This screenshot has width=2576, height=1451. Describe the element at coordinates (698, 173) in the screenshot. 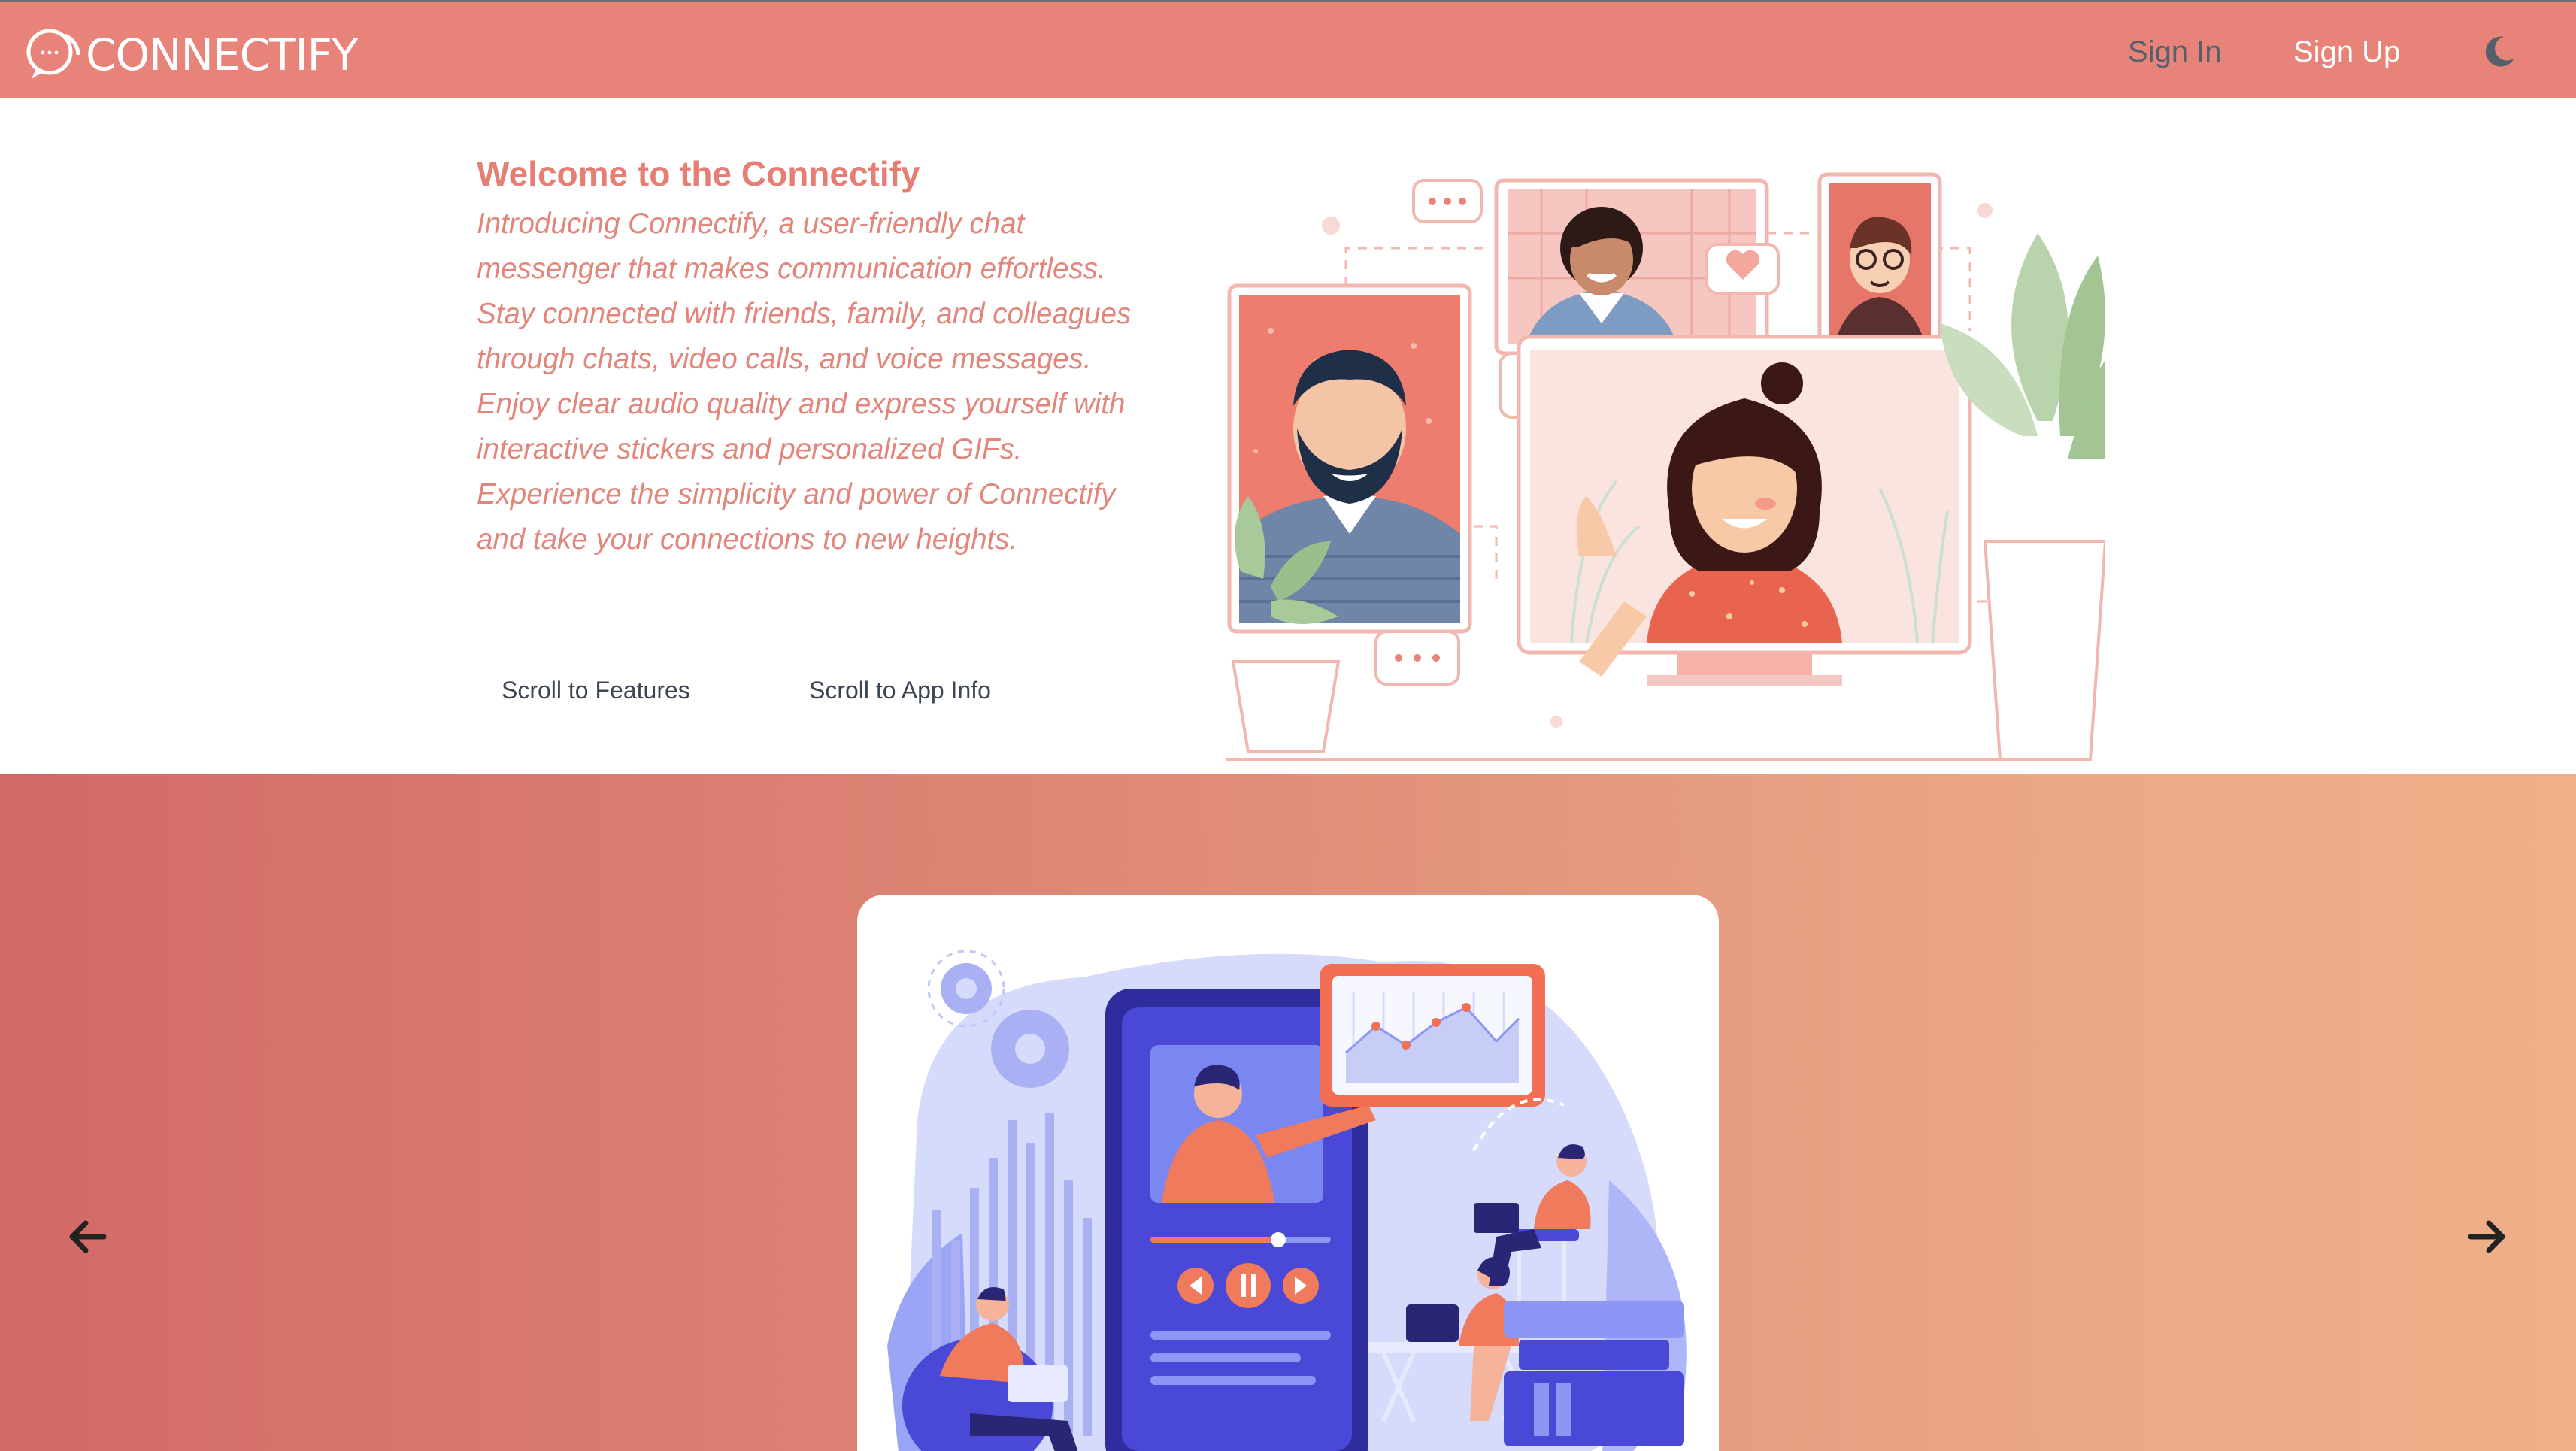

I see `hero-title: Welcome to the Connectify` at that location.